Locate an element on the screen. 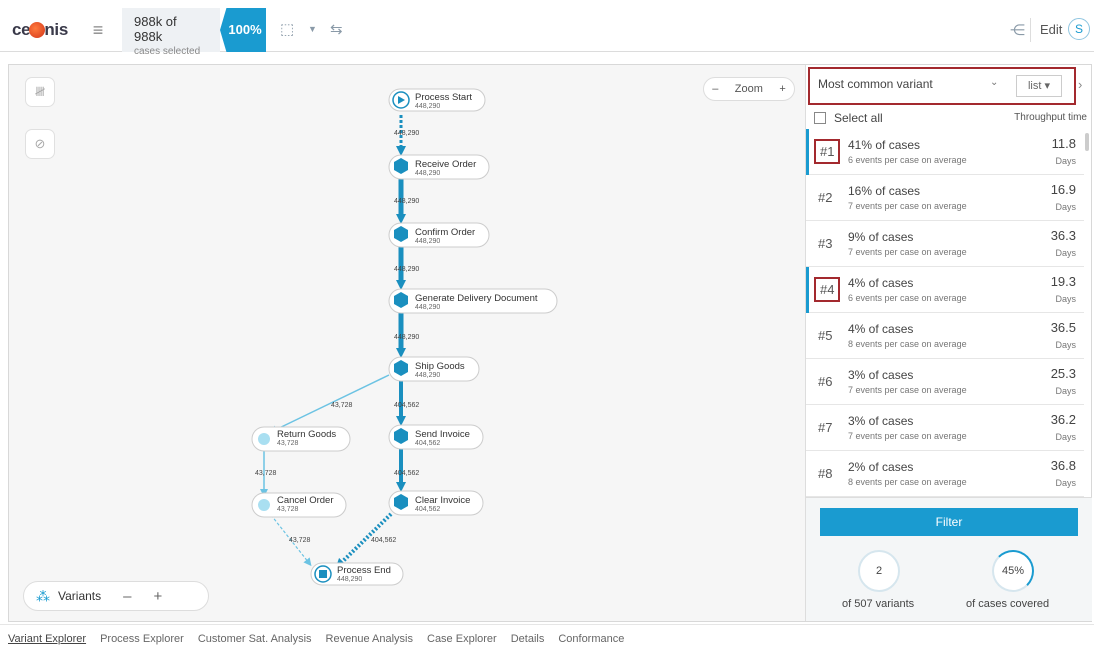  tab-variant-explorer: Variant Explorer is located at coordinates (47, 639).